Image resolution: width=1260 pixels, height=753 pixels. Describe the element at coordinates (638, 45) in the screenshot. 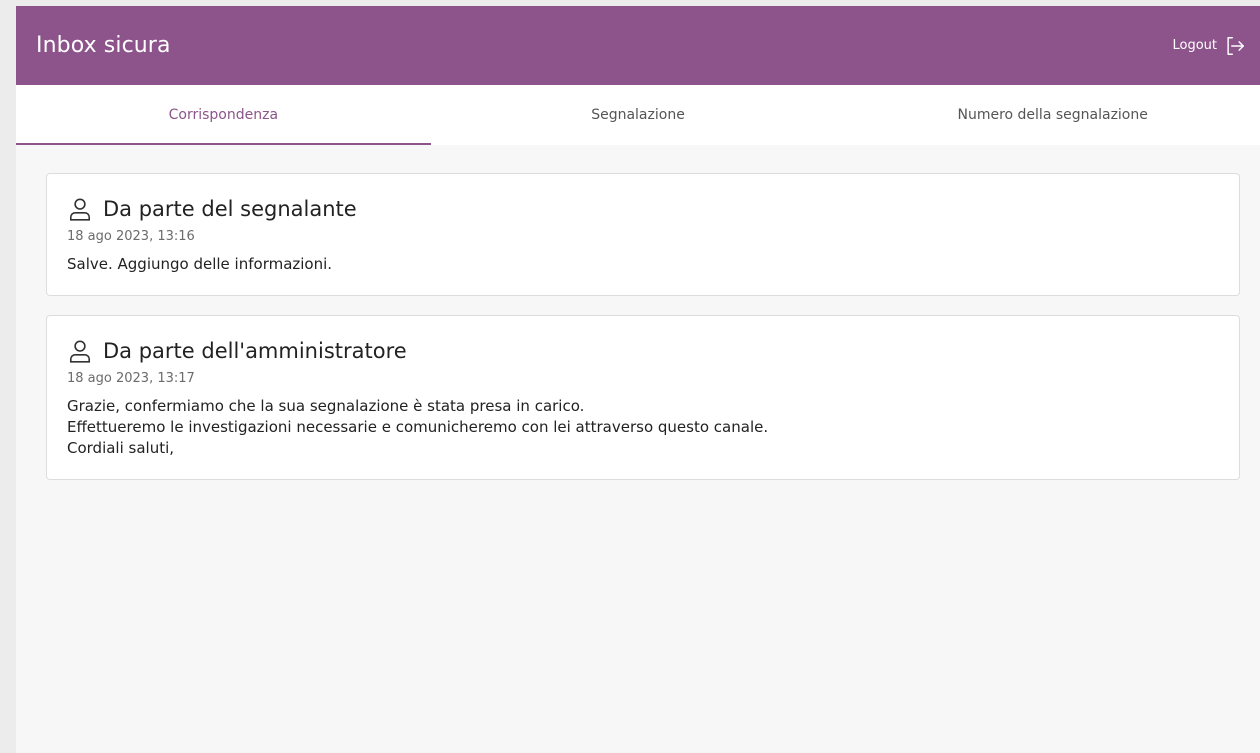

I see `app-header: Inbox sicura Logout` at that location.